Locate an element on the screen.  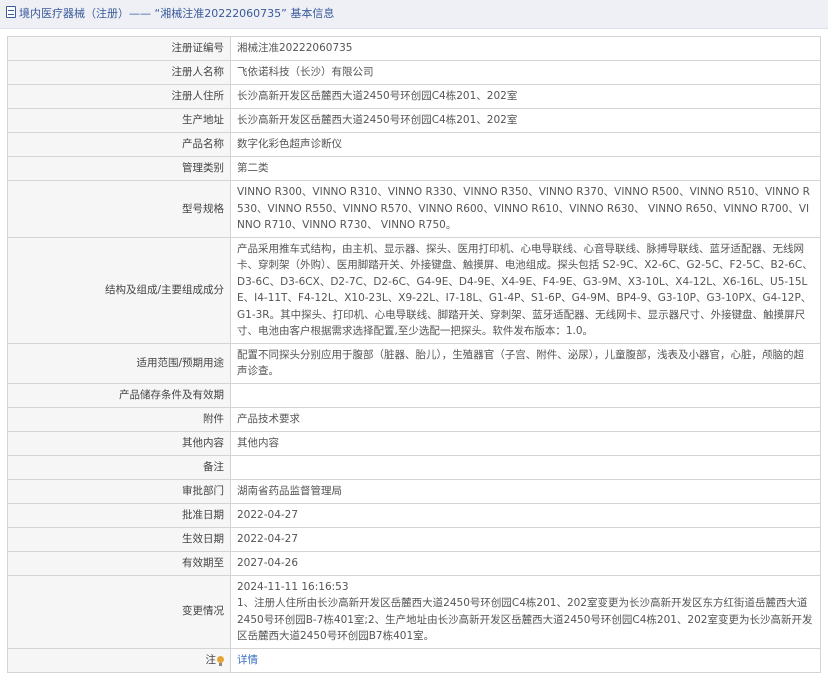
page-title: 境内医疗器械（注册）—— “湘械注准20222060735” 基本信息 is located at coordinates (177, 13).